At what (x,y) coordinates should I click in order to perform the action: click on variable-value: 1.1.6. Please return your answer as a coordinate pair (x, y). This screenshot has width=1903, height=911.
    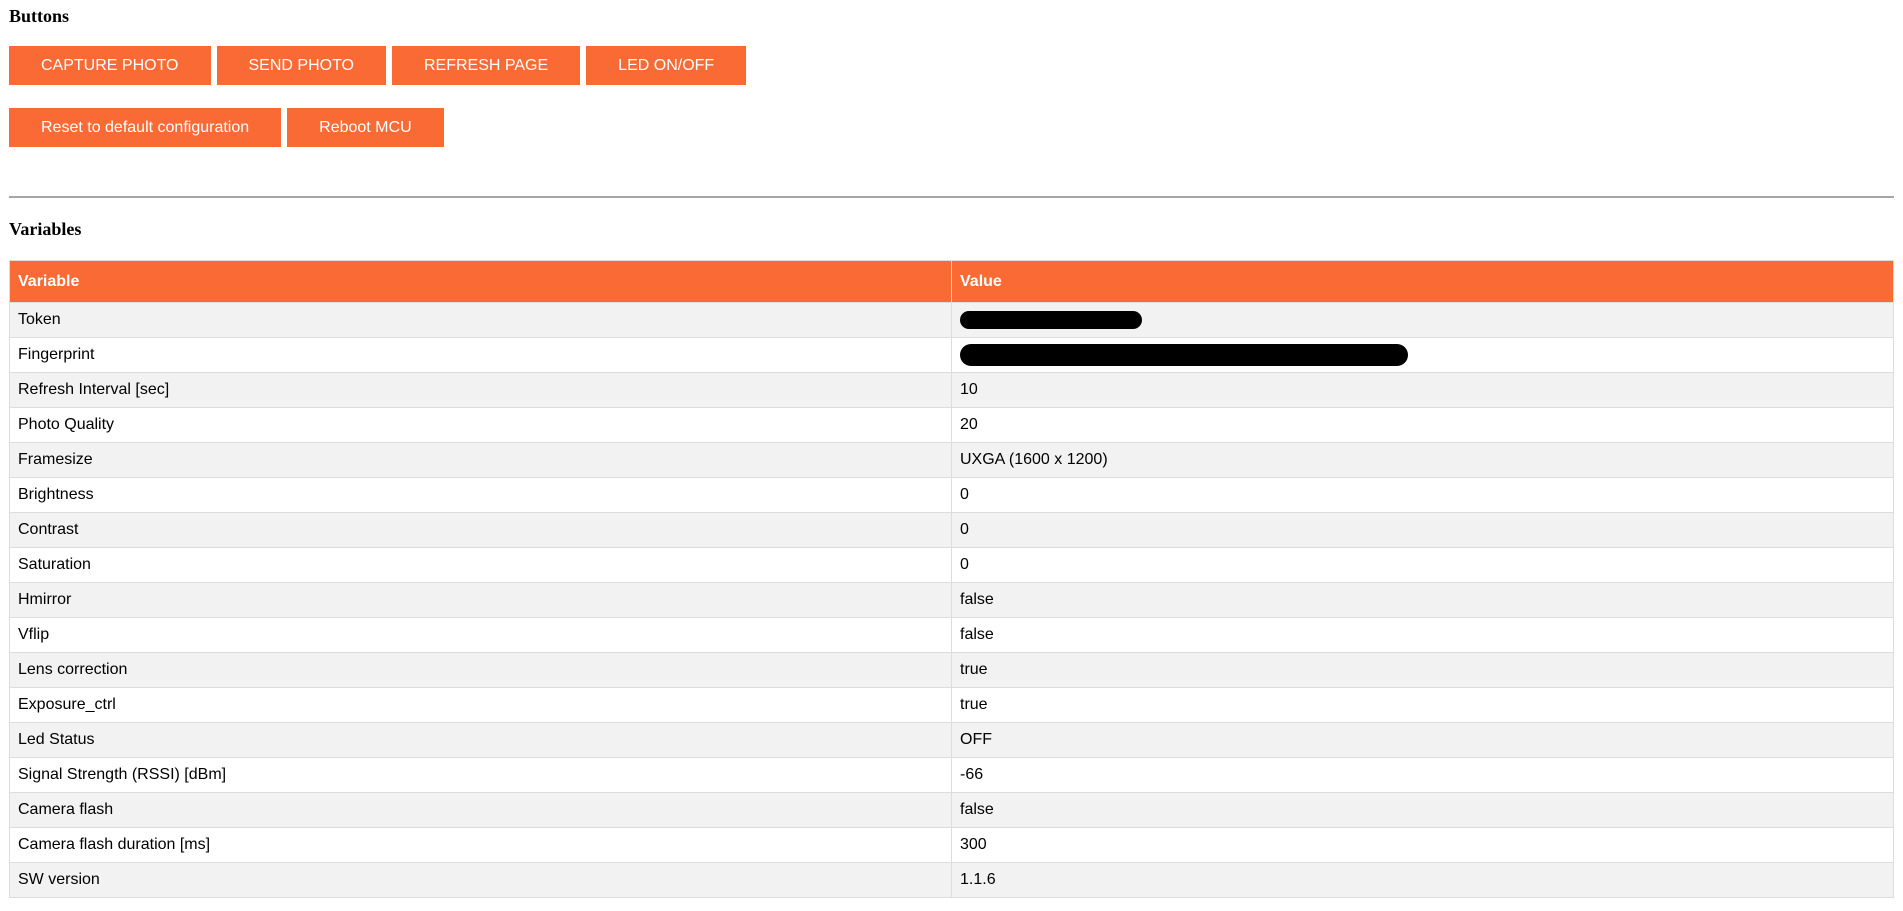
    Looking at the image, I should click on (1422, 880).